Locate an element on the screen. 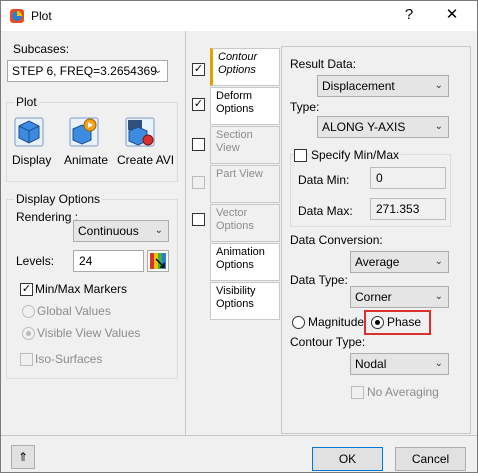 The image size is (478, 473). display-button is located at coordinates (29, 132).